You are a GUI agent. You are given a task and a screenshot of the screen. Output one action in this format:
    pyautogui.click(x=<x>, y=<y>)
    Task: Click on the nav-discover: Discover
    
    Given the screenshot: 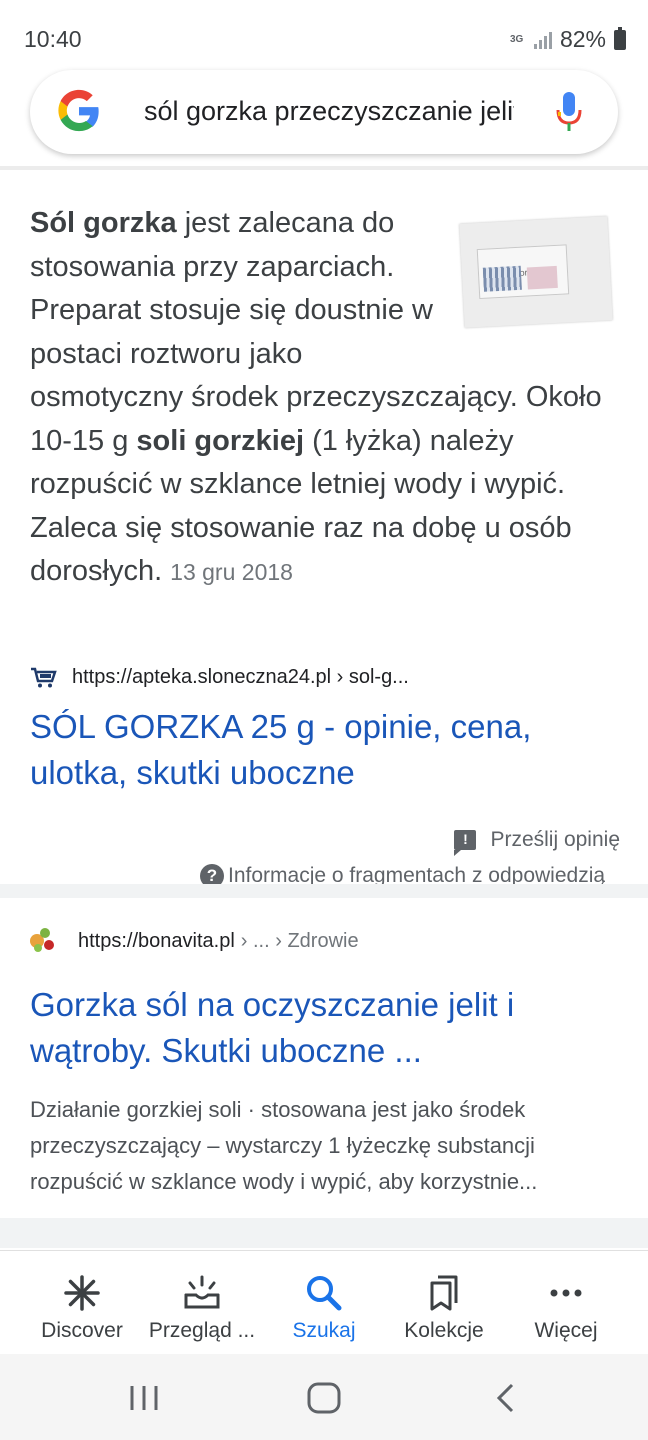 What is the action you would take?
    pyautogui.click(x=82, y=1303)
    